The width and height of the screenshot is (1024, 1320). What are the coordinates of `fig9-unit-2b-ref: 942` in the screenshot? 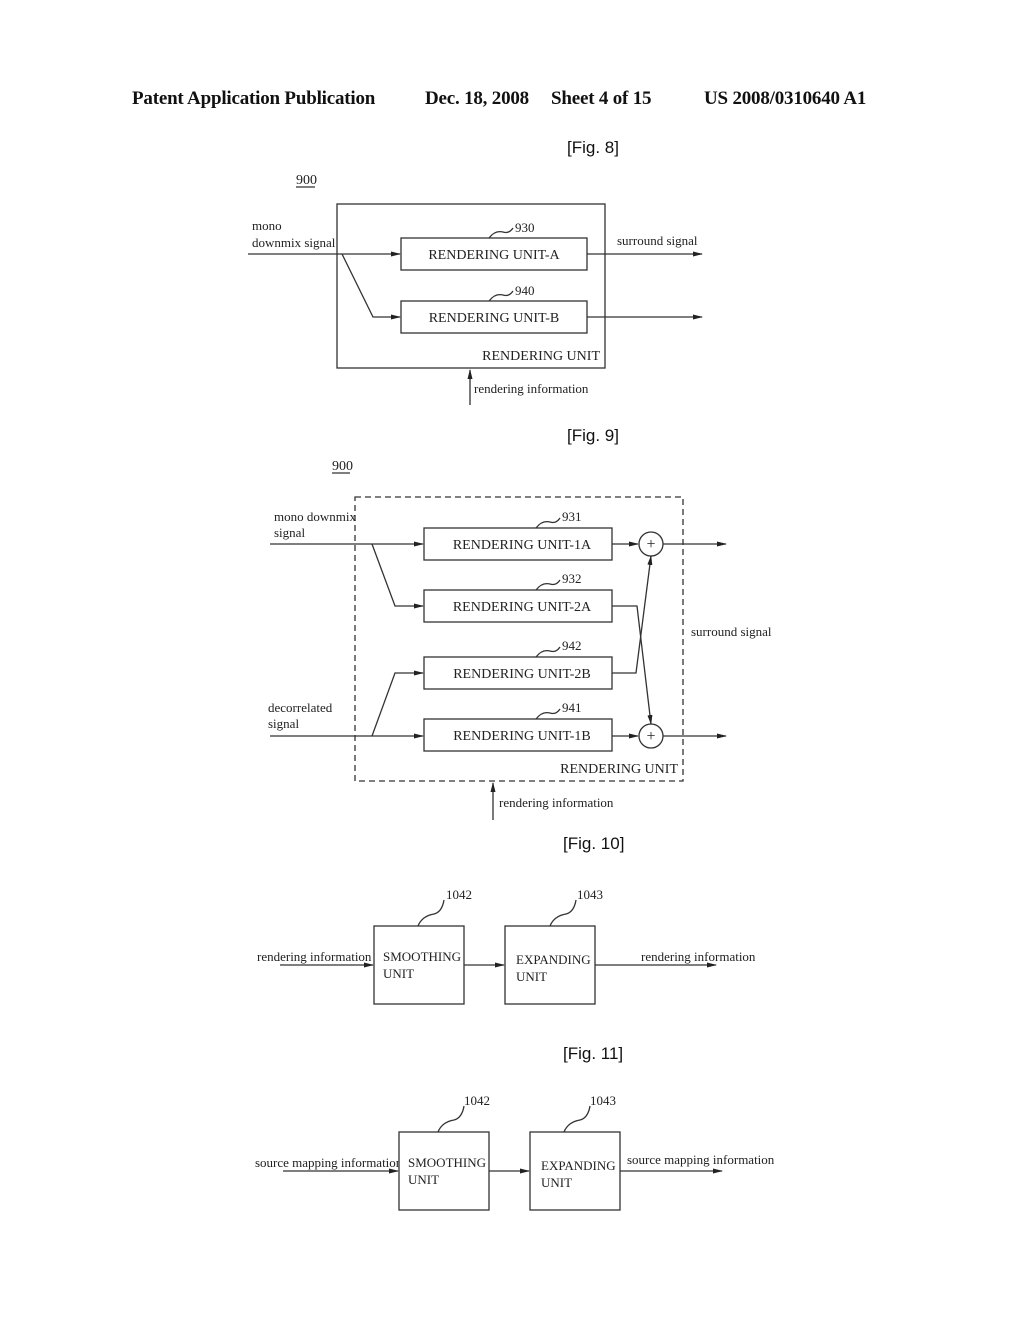 It's located at (572, 645).